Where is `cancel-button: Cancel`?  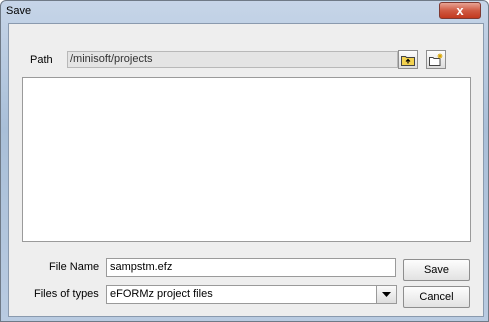
cancel-button: Cancel is located at coordinates (436, 297).